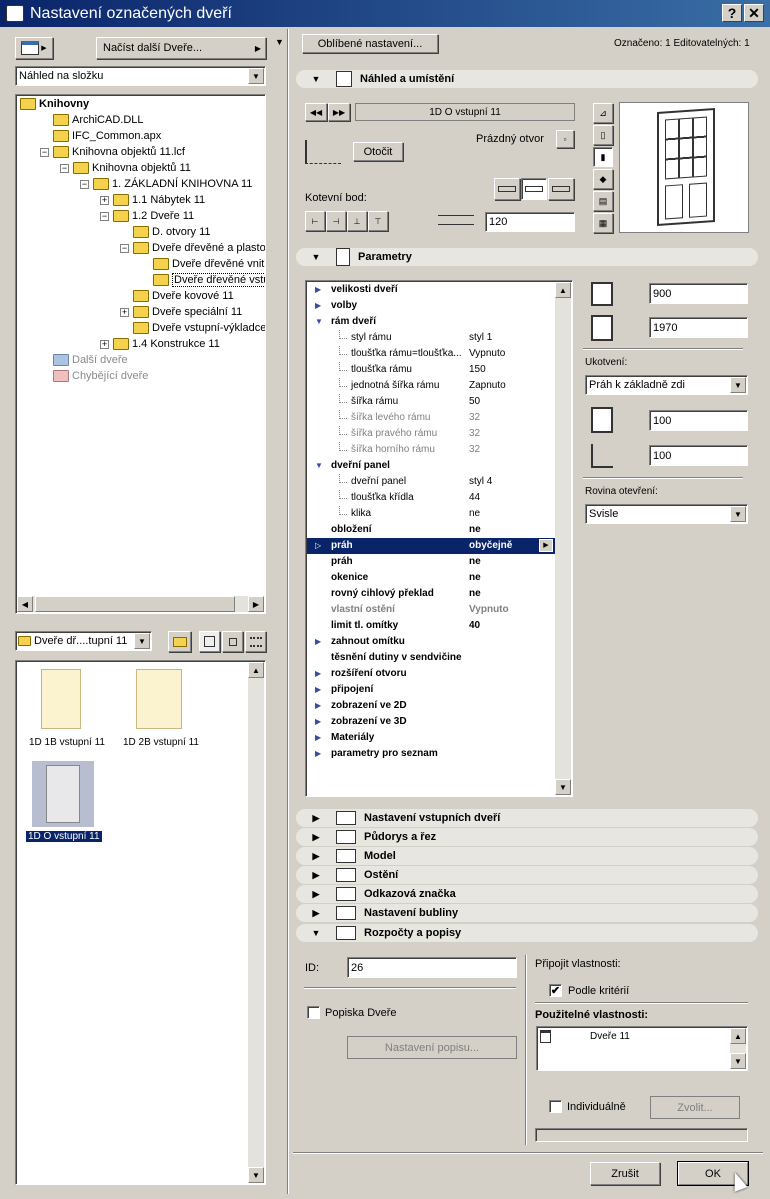 The image size is (770, 1199). Describe the element at coordinates (642, 1048) in the screenshot. I see `usable-props-list: Dveře 11 ▲ ▼` at that location.